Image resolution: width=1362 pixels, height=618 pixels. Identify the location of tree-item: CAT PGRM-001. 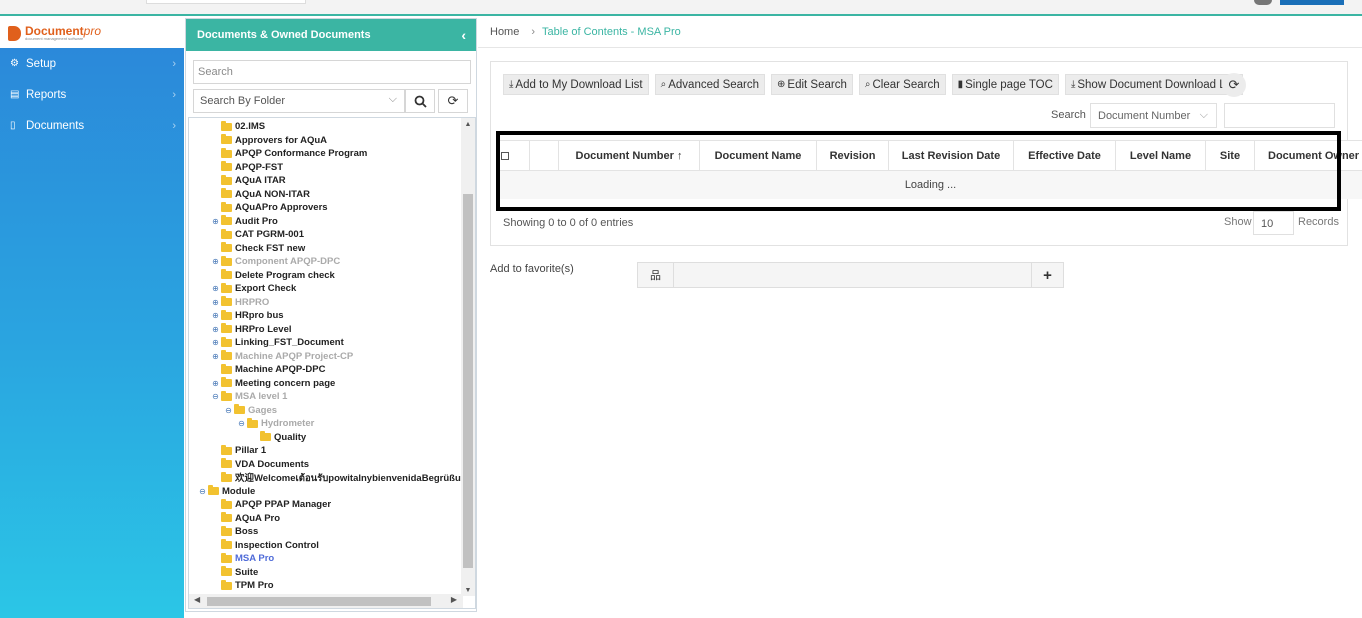
(325, 235).